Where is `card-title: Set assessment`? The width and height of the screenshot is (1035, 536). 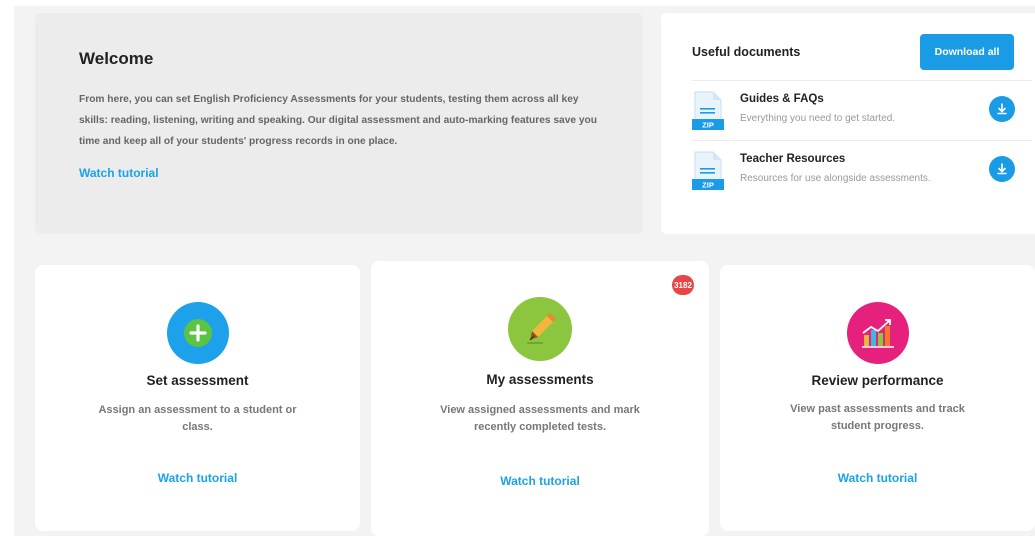 card-title: Set assessment is located at coordinates (197, 380).